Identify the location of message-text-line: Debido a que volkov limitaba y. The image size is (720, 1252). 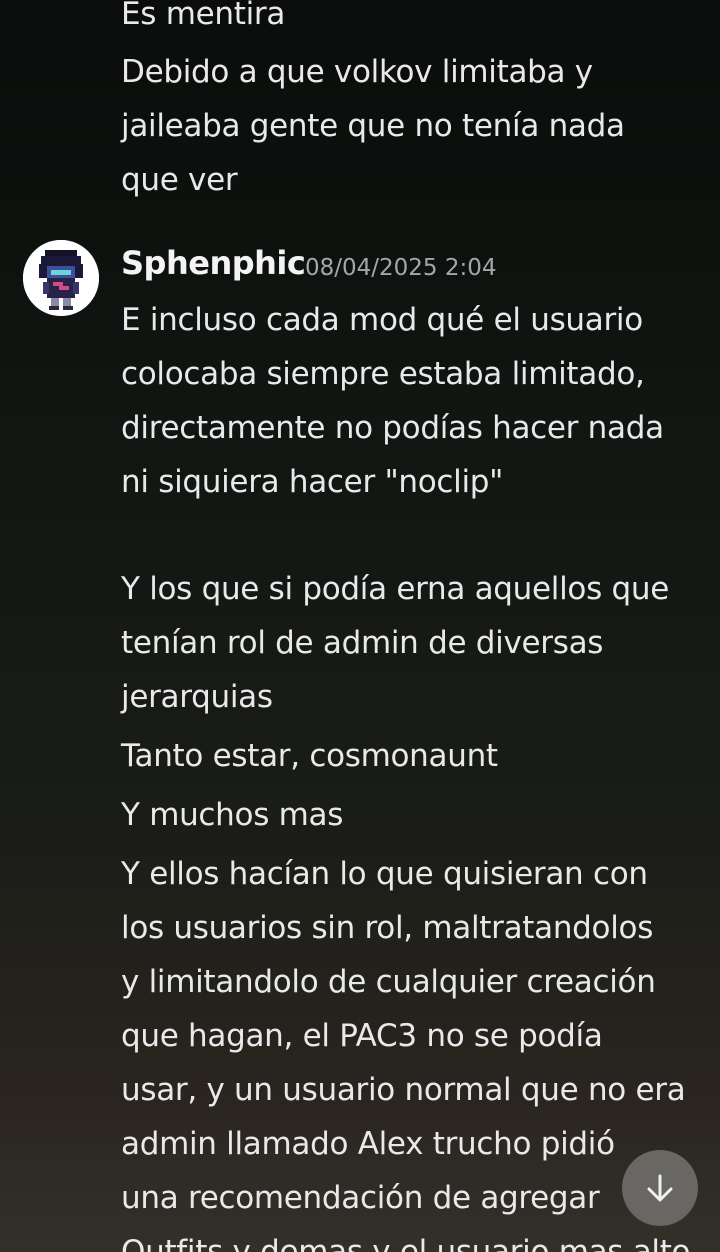
(357, 72).